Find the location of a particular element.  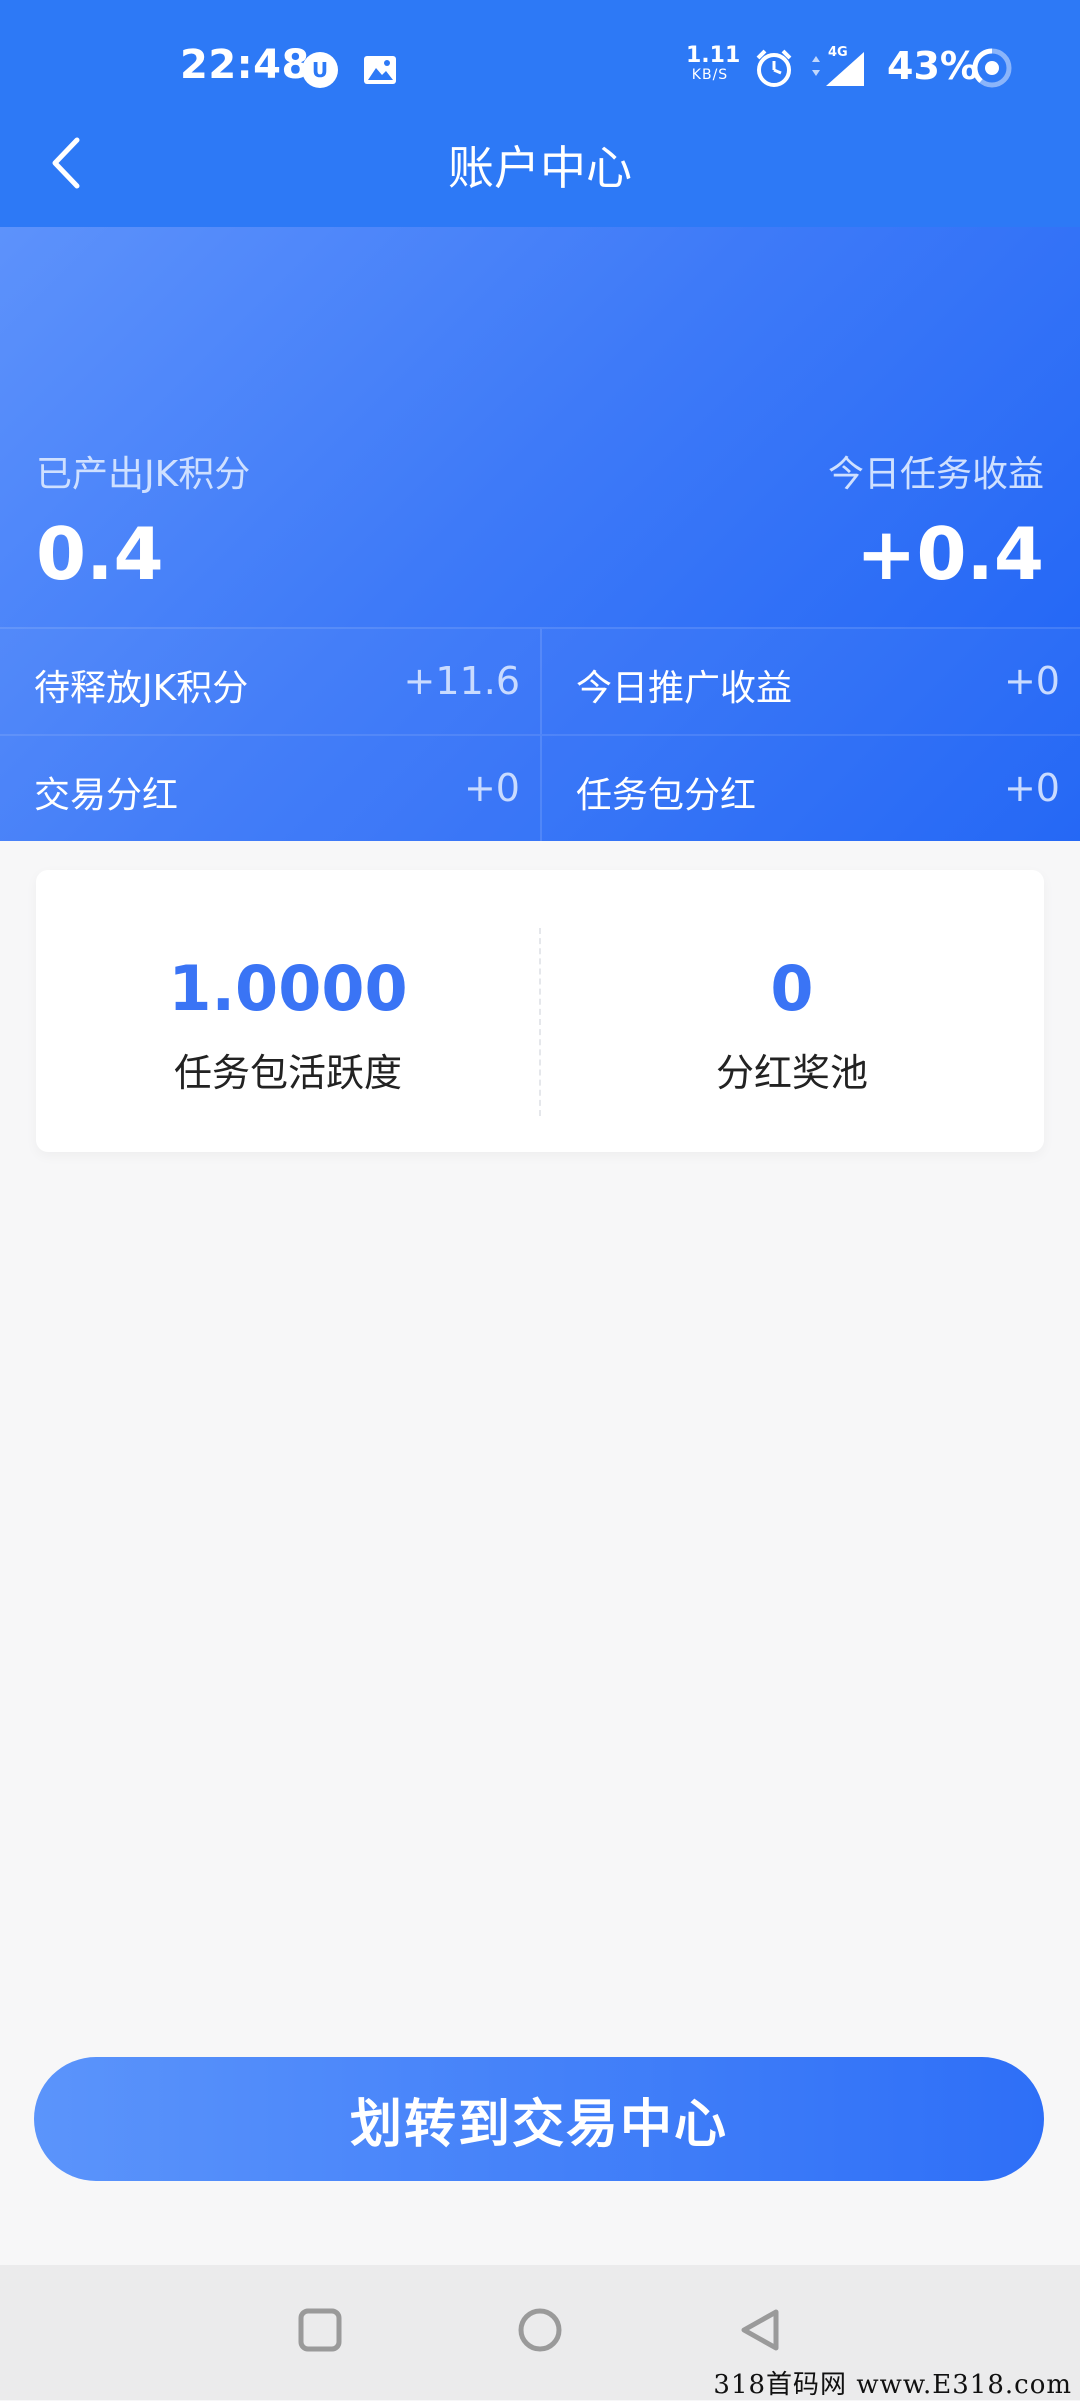

page-title: 账户中心 is located at coordinates (540, 168).